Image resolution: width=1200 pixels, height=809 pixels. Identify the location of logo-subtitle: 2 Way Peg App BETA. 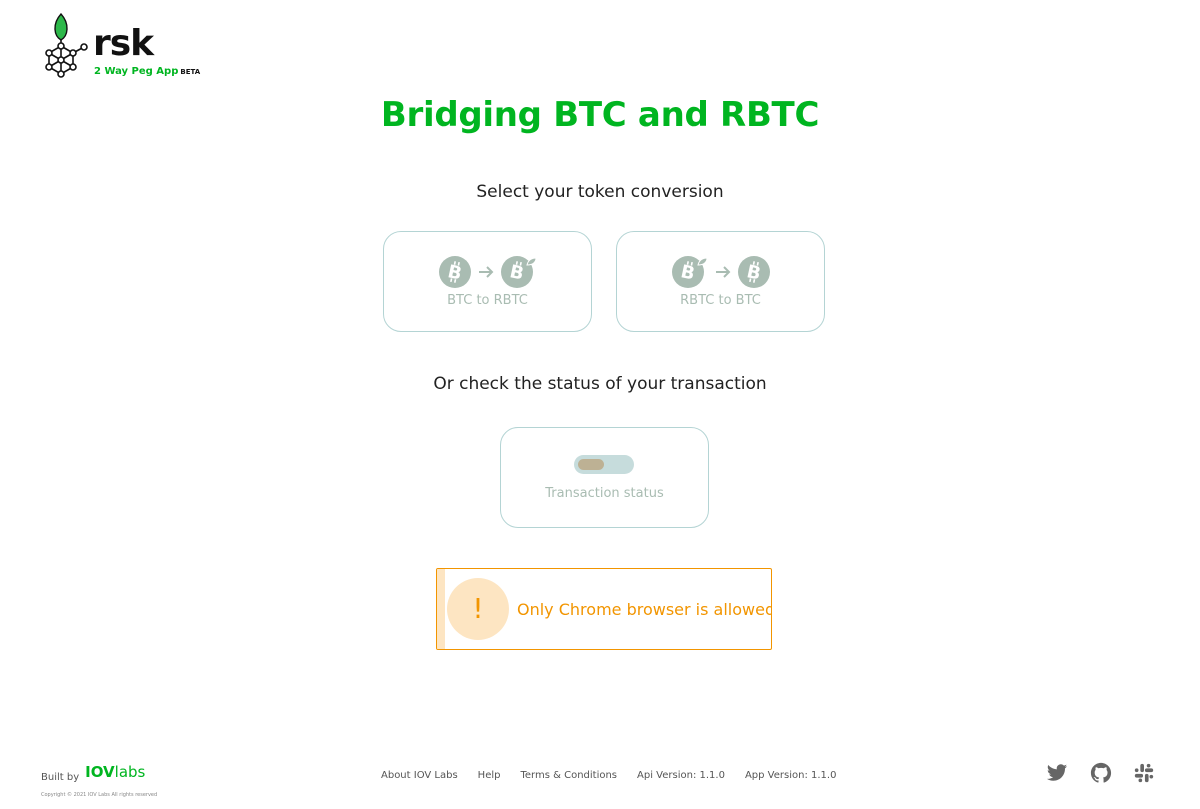
(147, 72).